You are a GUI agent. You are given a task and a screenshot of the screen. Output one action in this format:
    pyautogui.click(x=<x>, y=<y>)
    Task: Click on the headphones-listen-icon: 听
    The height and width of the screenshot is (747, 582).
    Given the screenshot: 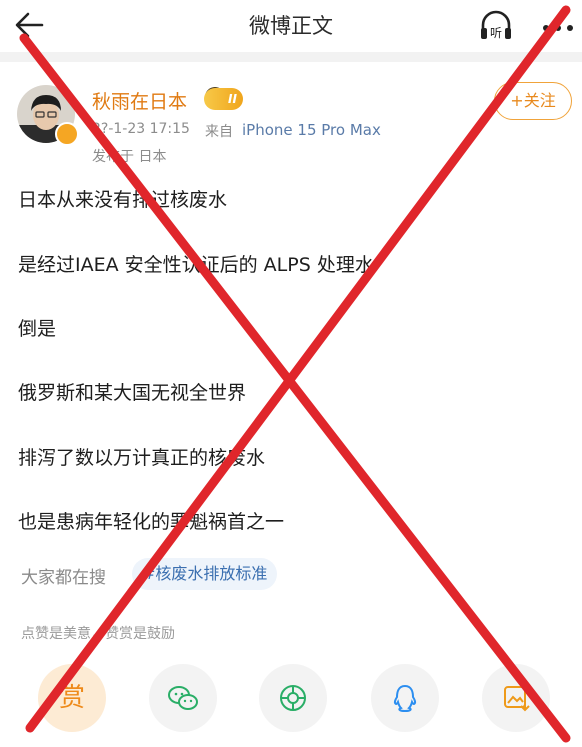 What is the action you would take?
    pyautogui.click(x=496, y=26)
    